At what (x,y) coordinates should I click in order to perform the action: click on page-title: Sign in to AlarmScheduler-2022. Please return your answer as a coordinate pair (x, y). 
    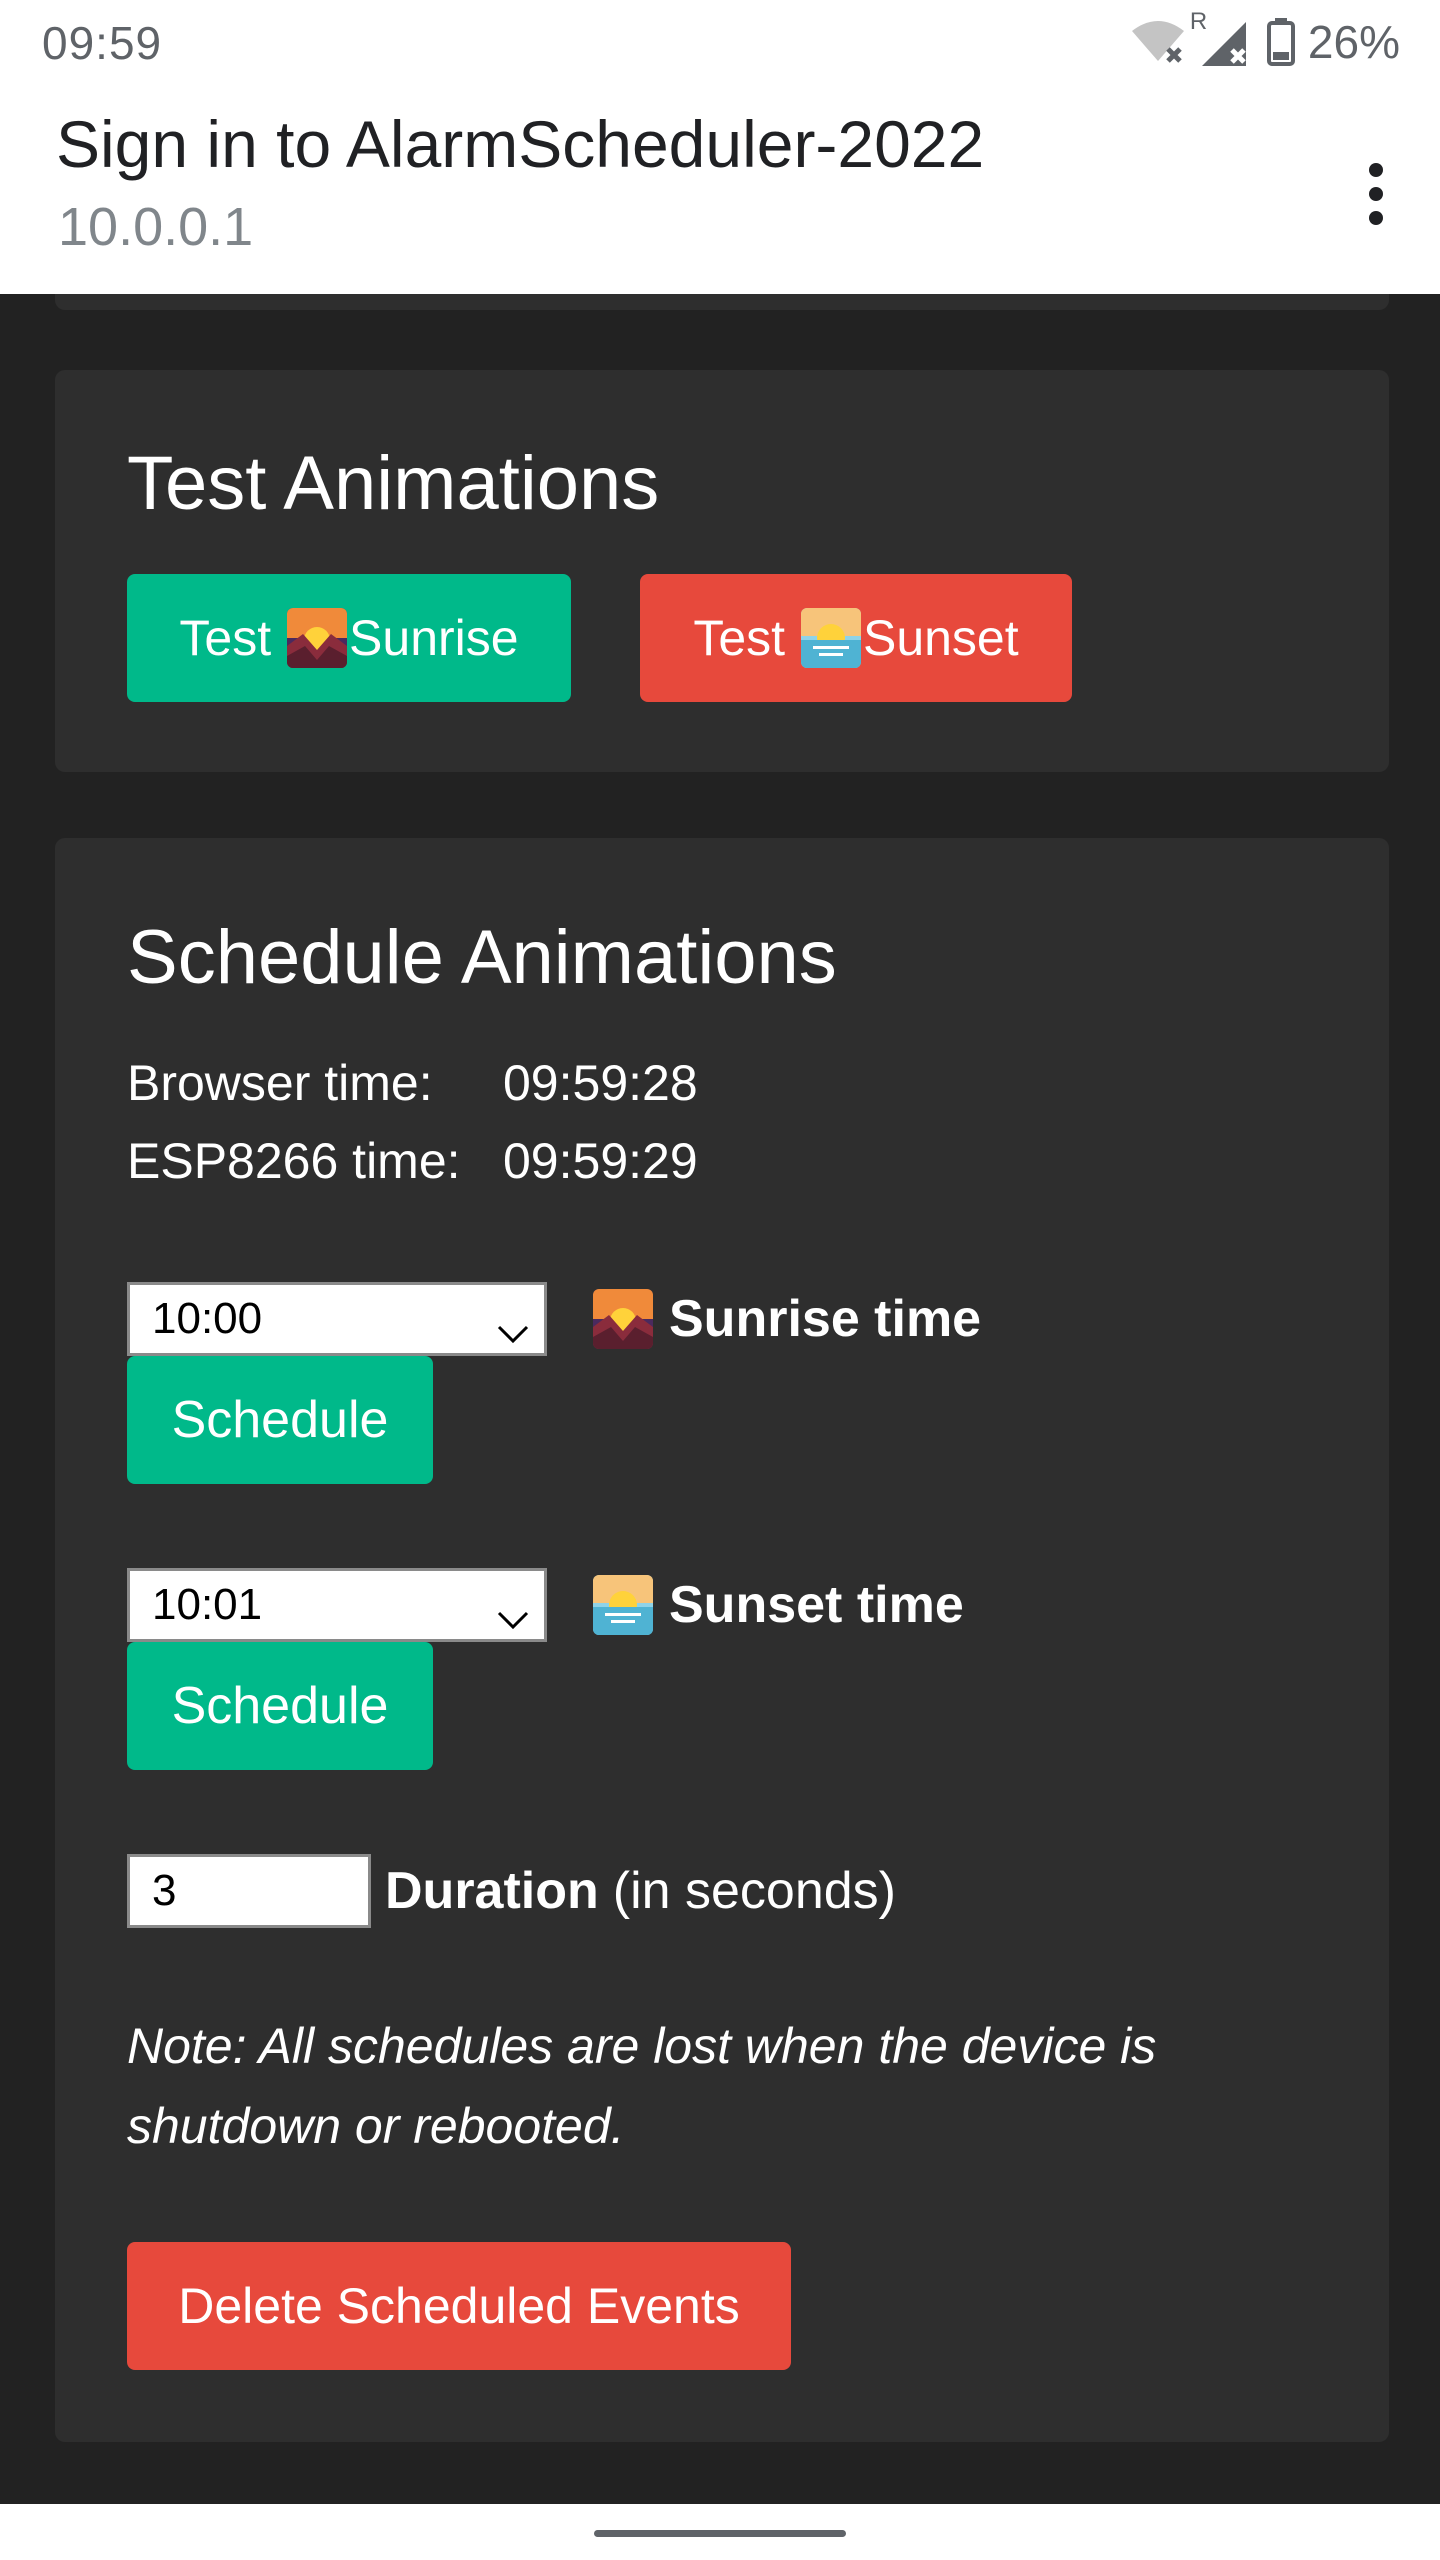
    Looking at the image, I should click on (520, 144).